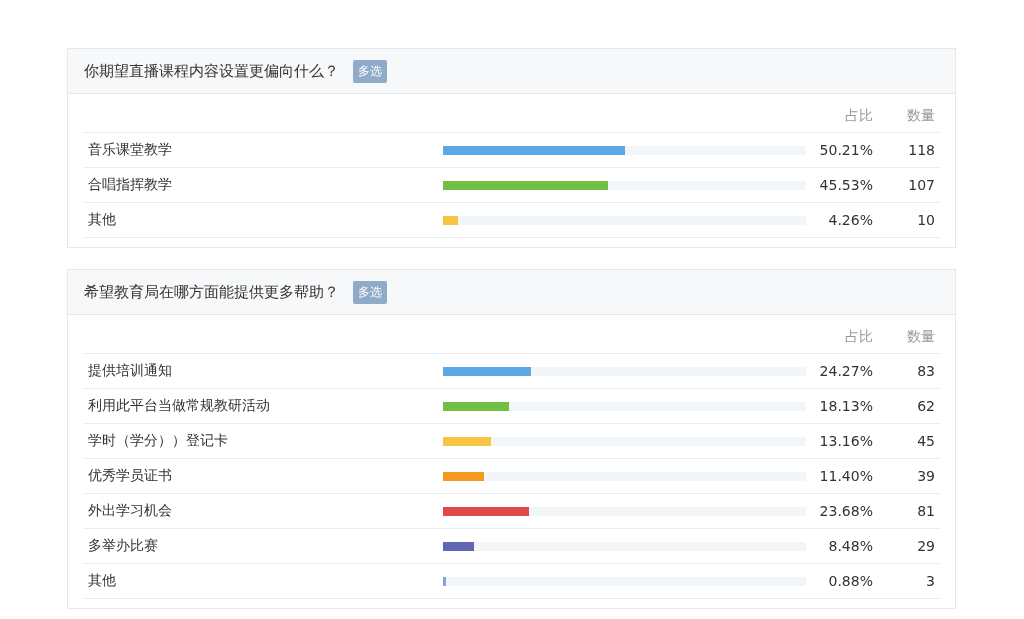 The image size is (1024, 619). What do you see at coordinates (925, 371) in the screenshot?
I see `count: 83` at bounding box center [925, 371].